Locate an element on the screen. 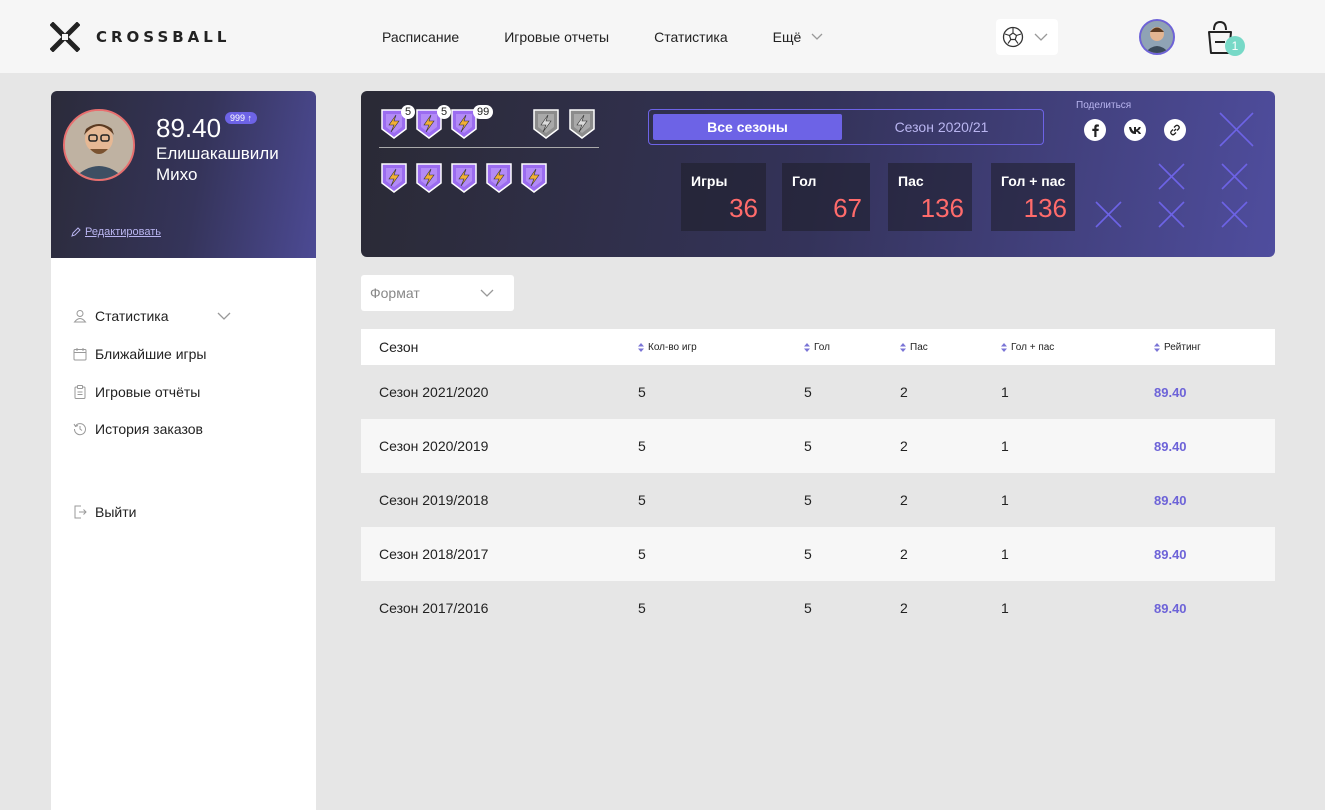 This screenshot has height=810, width=1325. link-icon is located at coordinates (1175, 130).